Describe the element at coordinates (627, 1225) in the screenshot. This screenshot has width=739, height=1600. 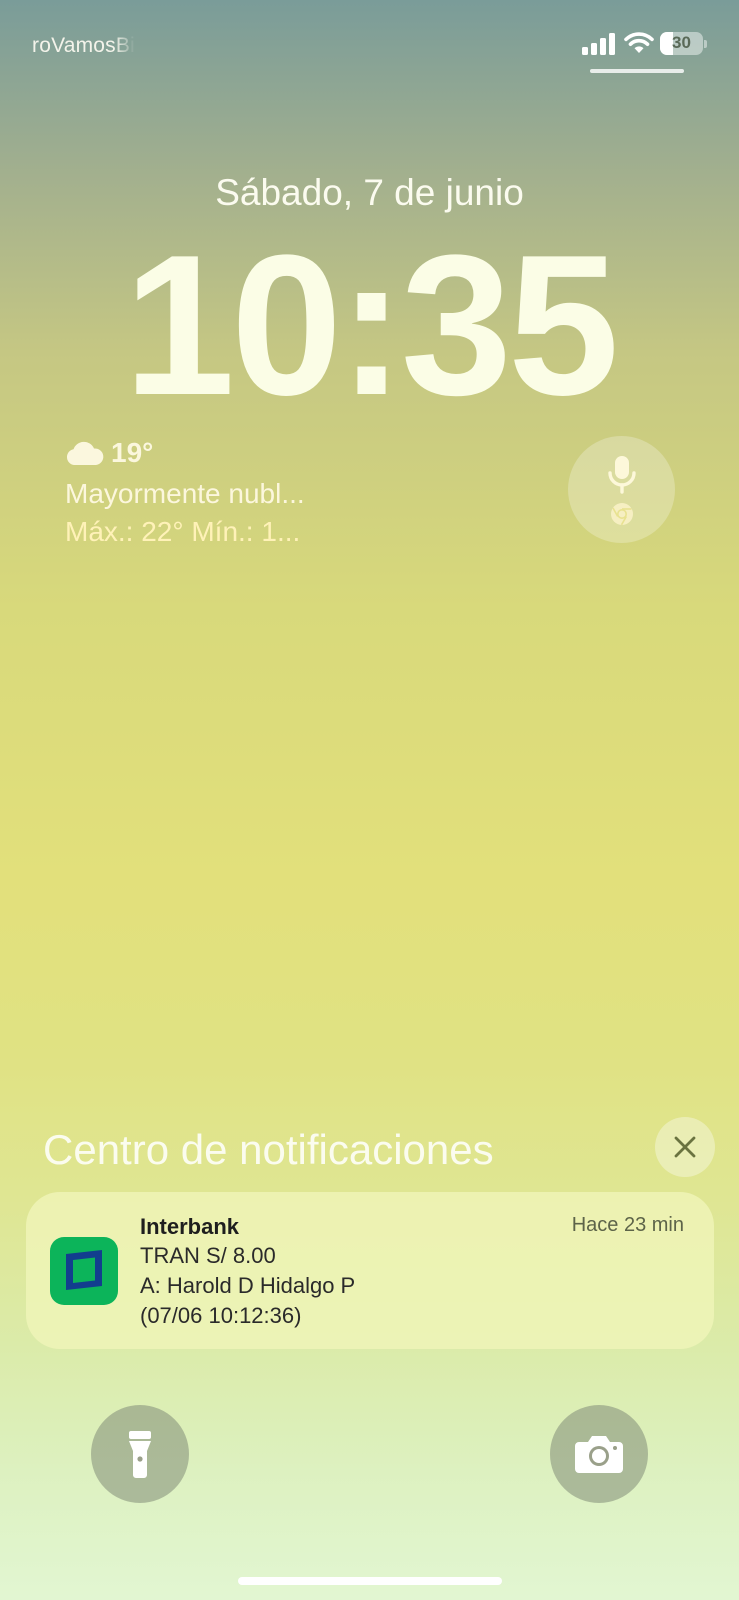
I see `notification-time: Hace 23 min` at that location.